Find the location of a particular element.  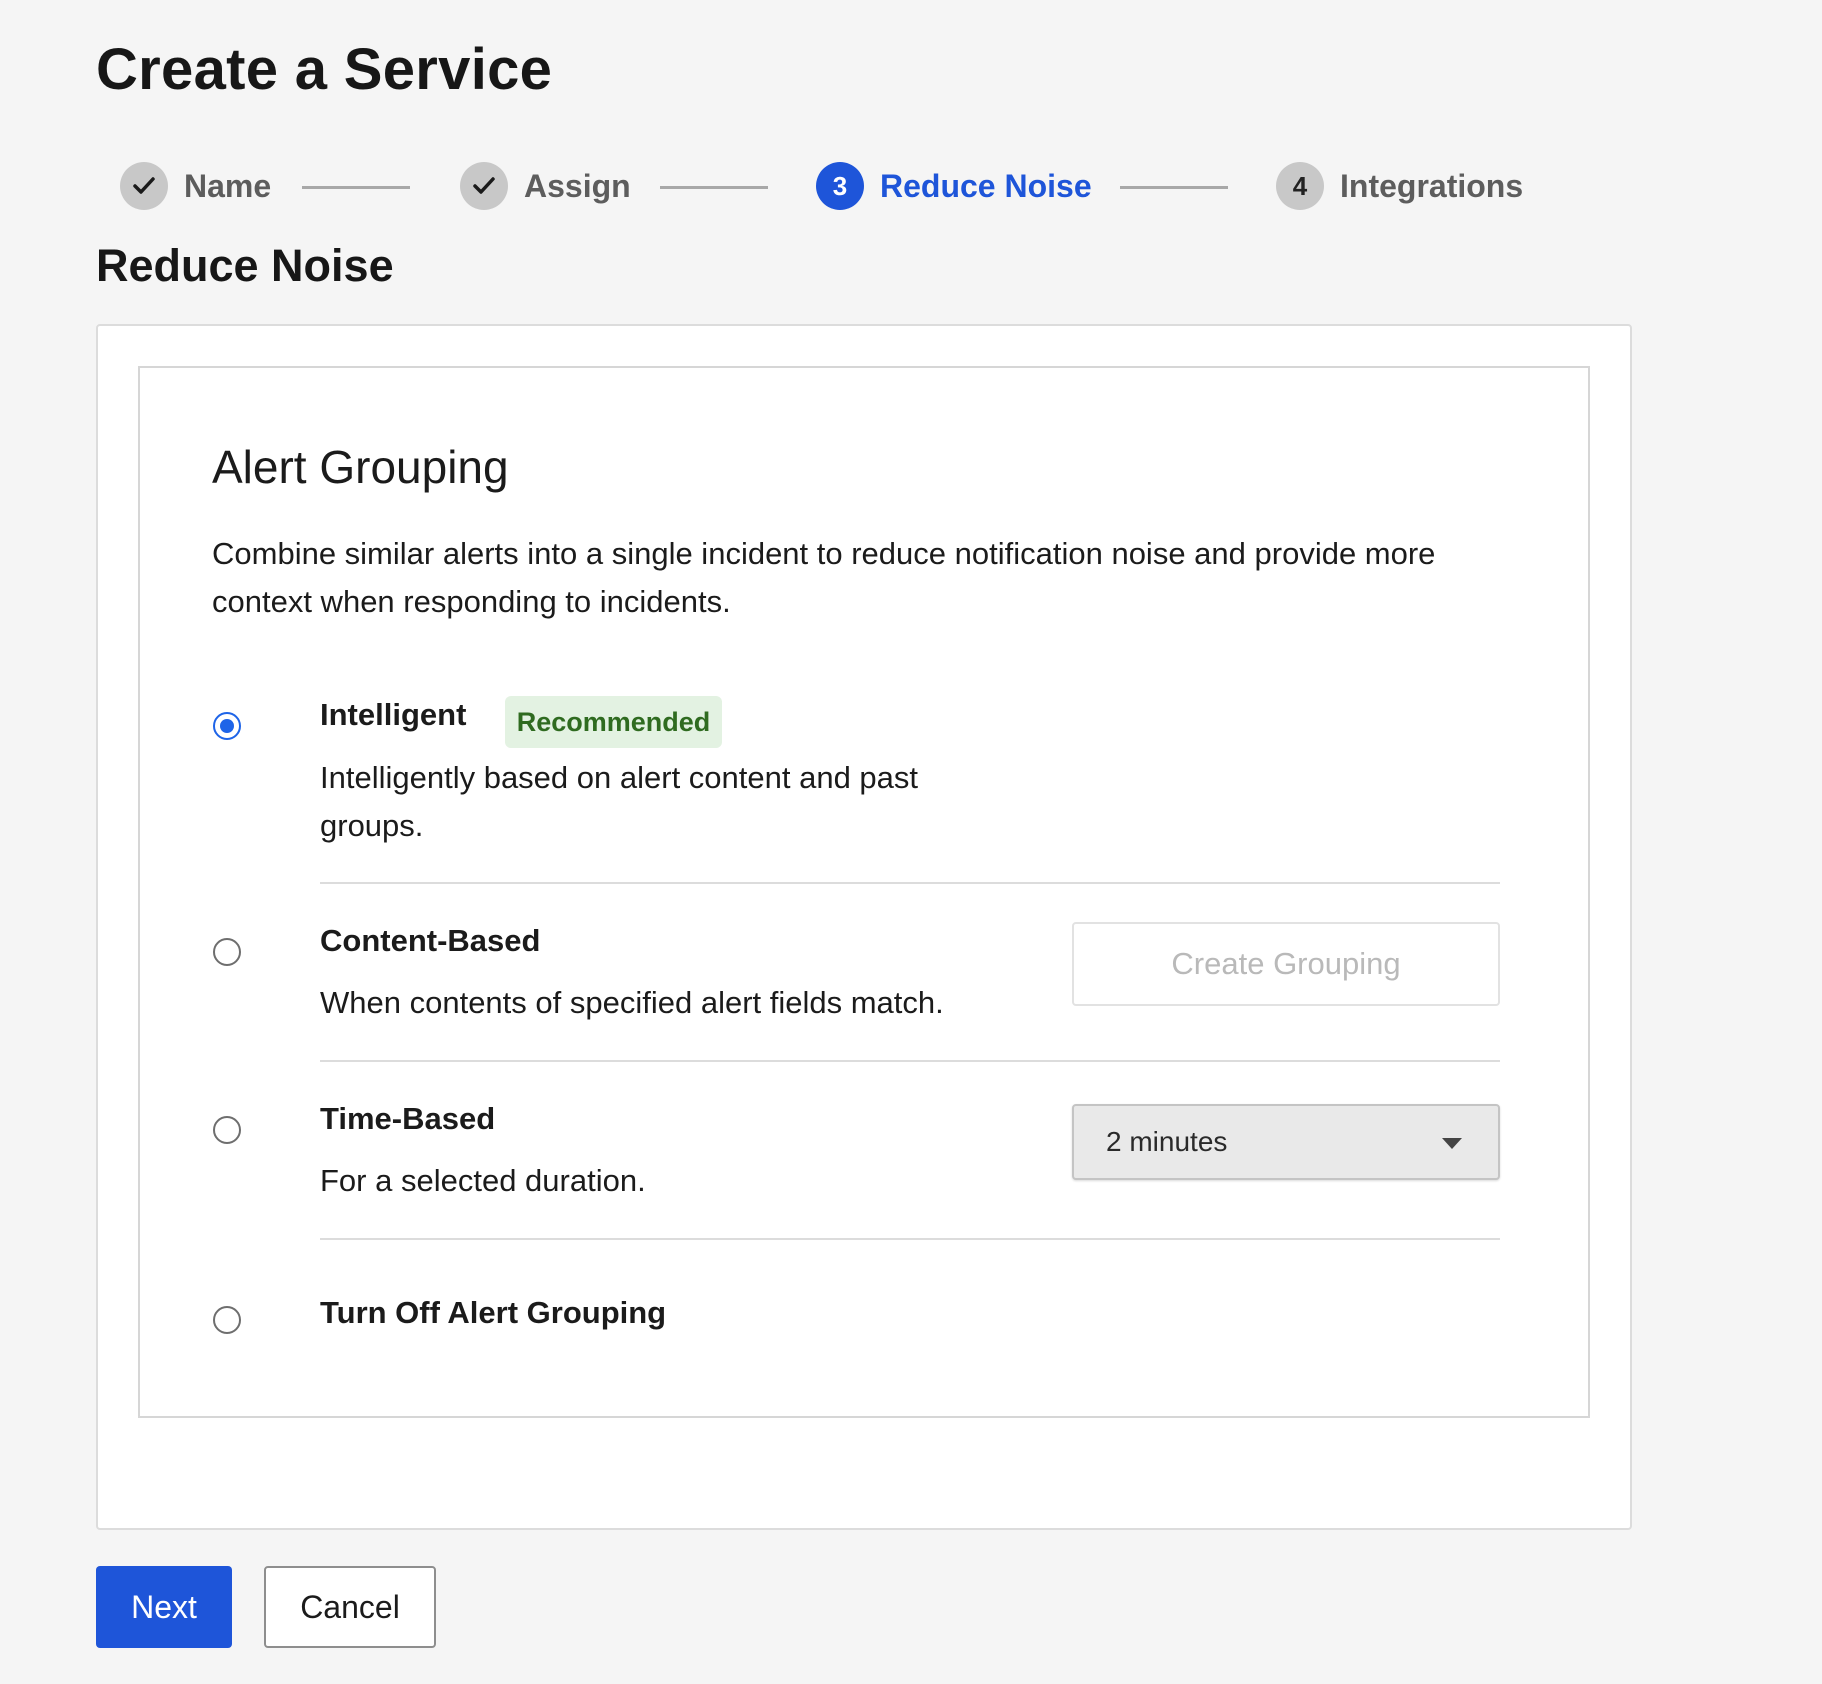

option-title-content-based: Content-Based is located at coordinates (430, 940).